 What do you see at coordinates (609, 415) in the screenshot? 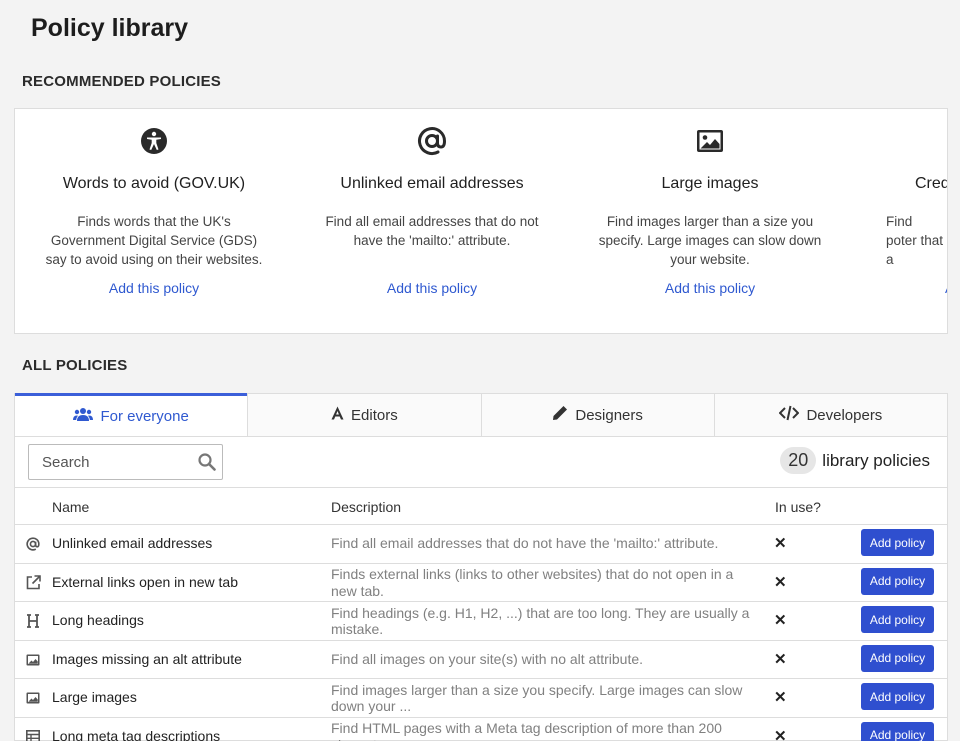
I see `tab-label: Designers` at bounding box center [609, 415].